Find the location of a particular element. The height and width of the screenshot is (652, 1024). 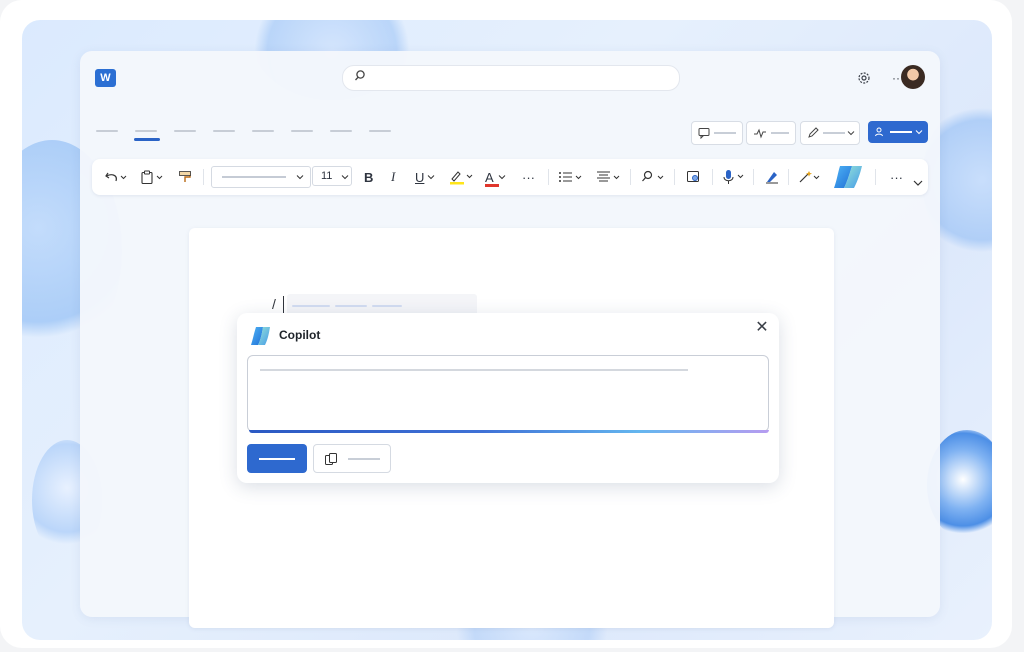

underline-button: U is located at coordinates (419, 177).